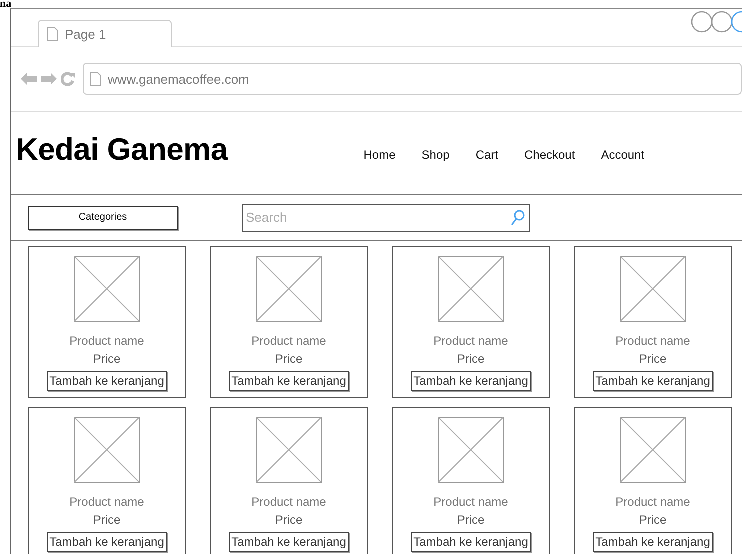  I want to click on caption-text: na, so click(6, 4).